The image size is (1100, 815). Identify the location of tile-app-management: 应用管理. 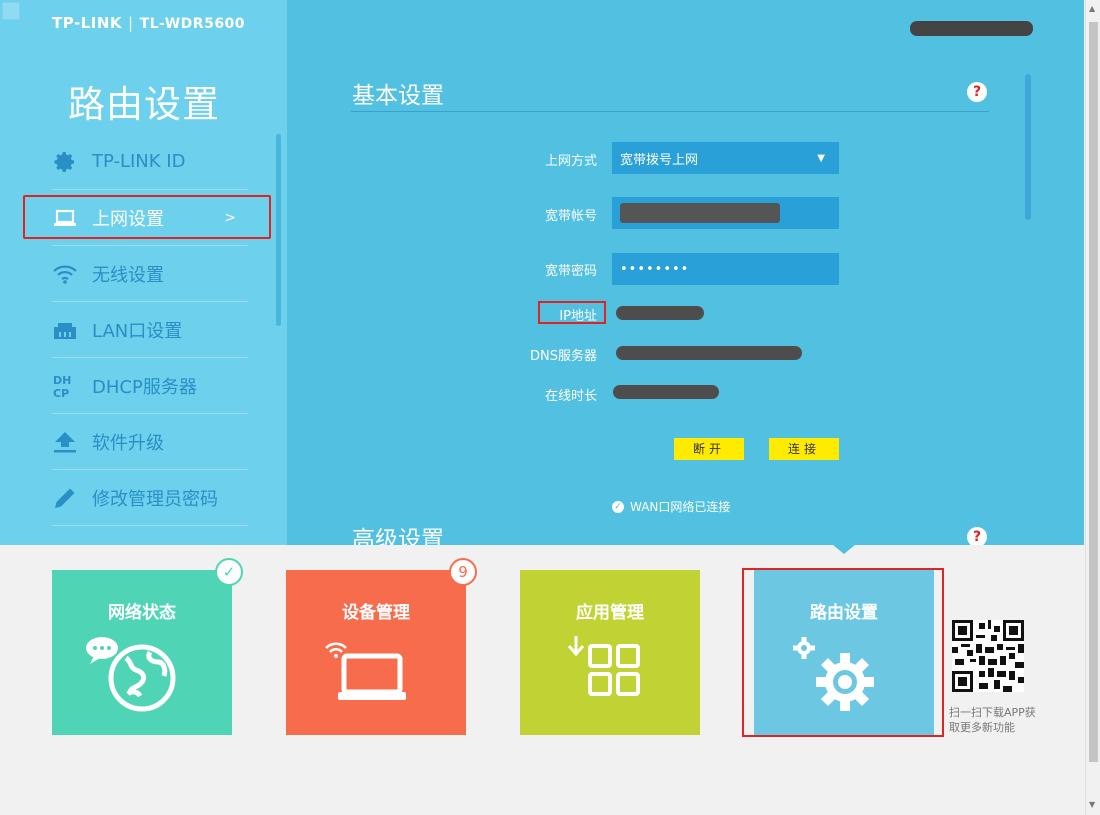
(610, 652).